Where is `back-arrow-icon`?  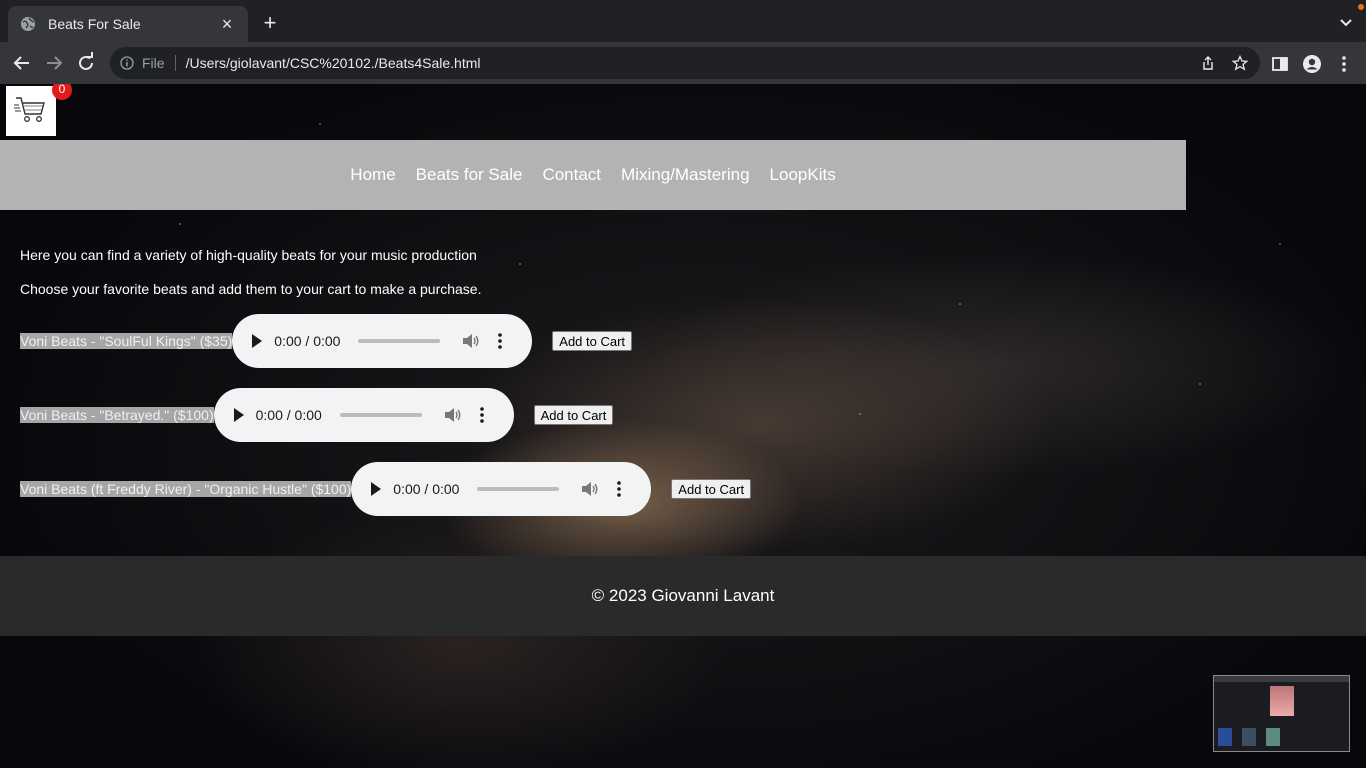 back-arrow-icon is located at coordinates (22, 63).